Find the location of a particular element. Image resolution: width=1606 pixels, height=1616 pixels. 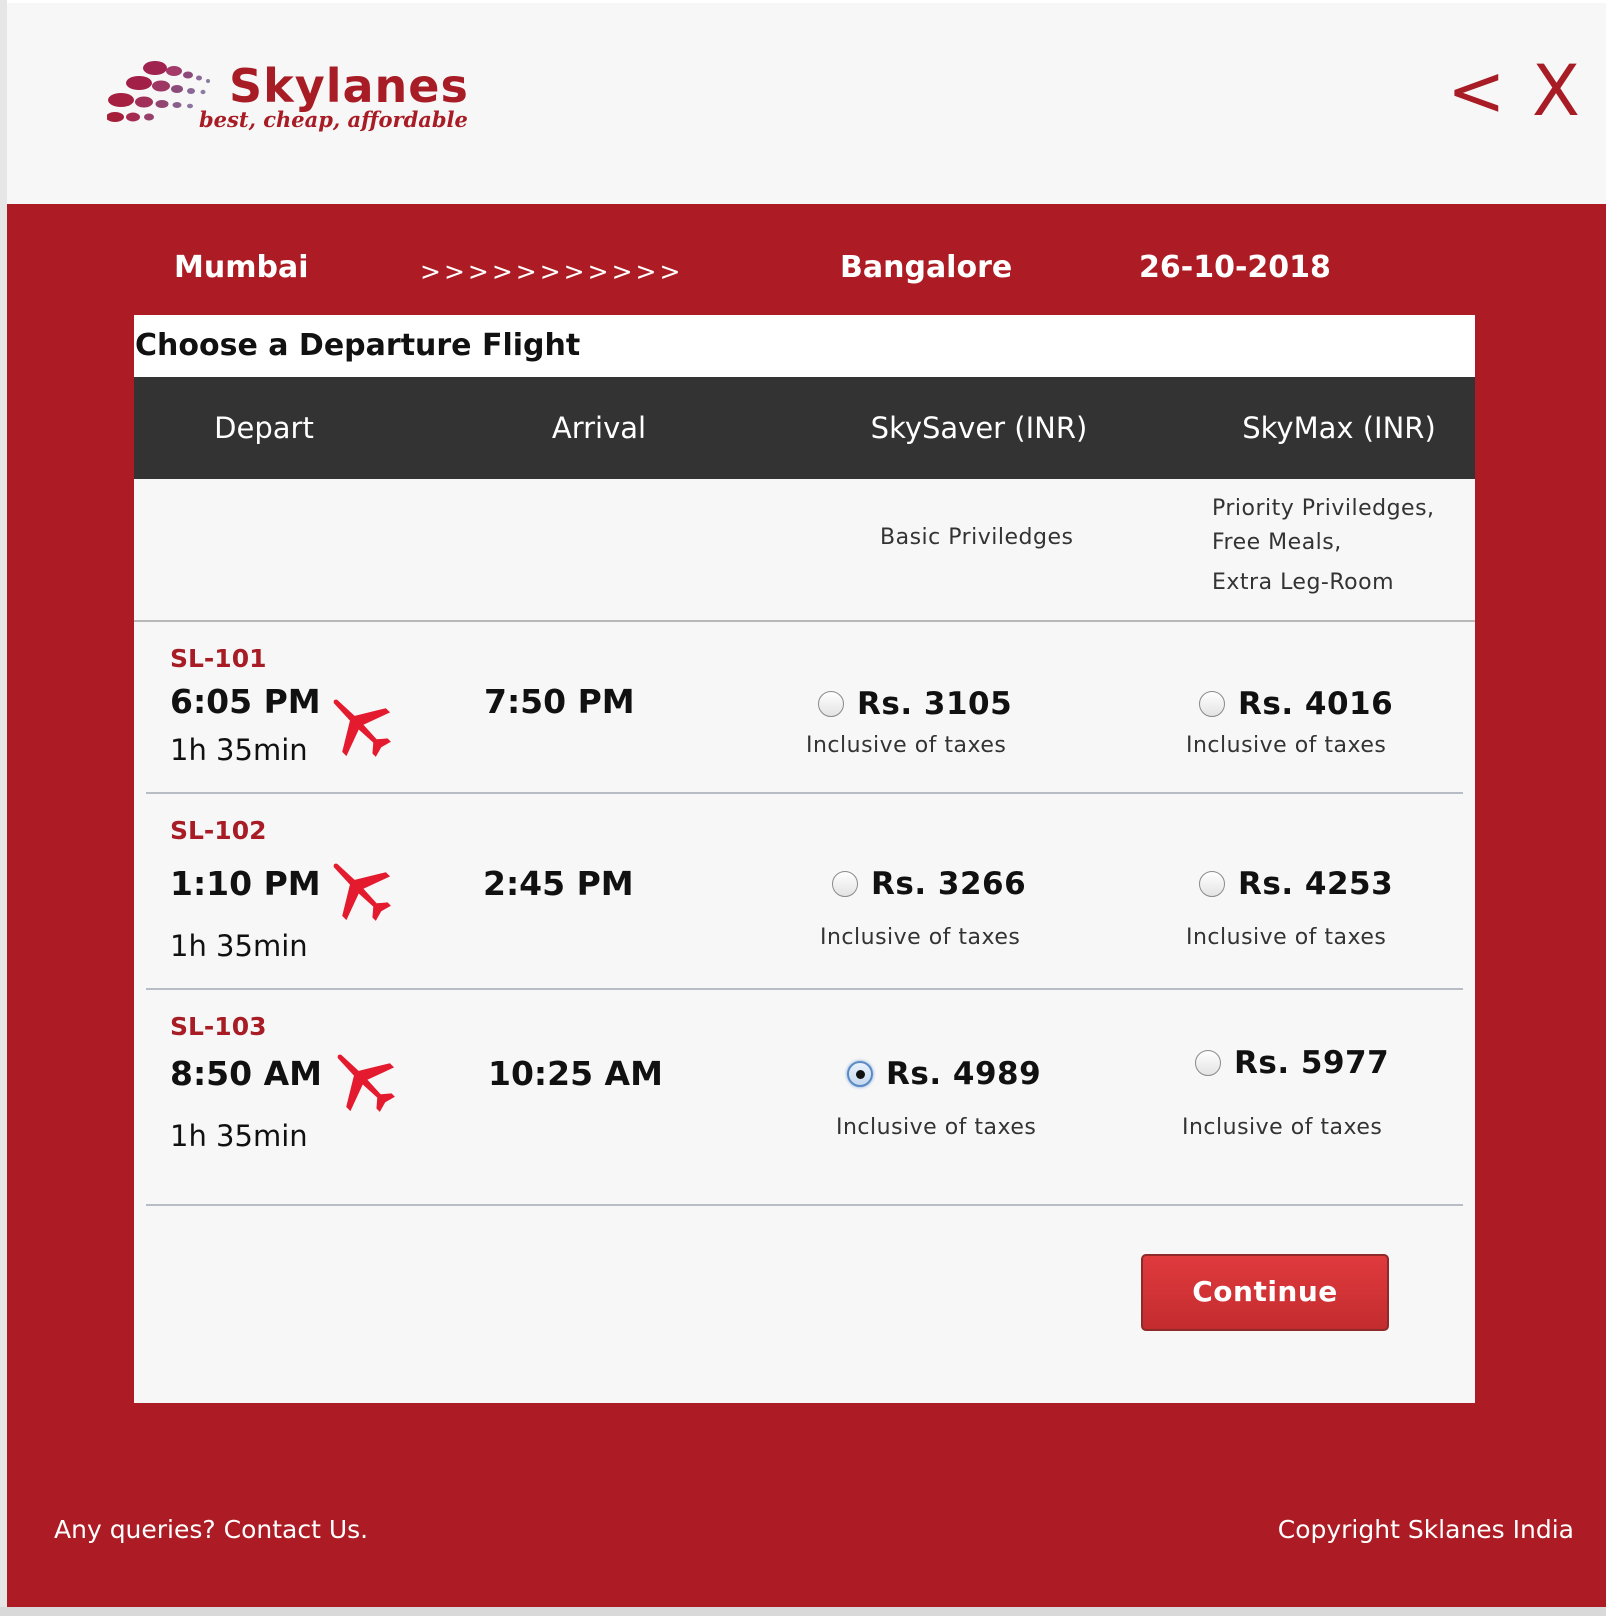

column-header-skymax: SkyMax (INR) is located at coordinates (1339, 428).